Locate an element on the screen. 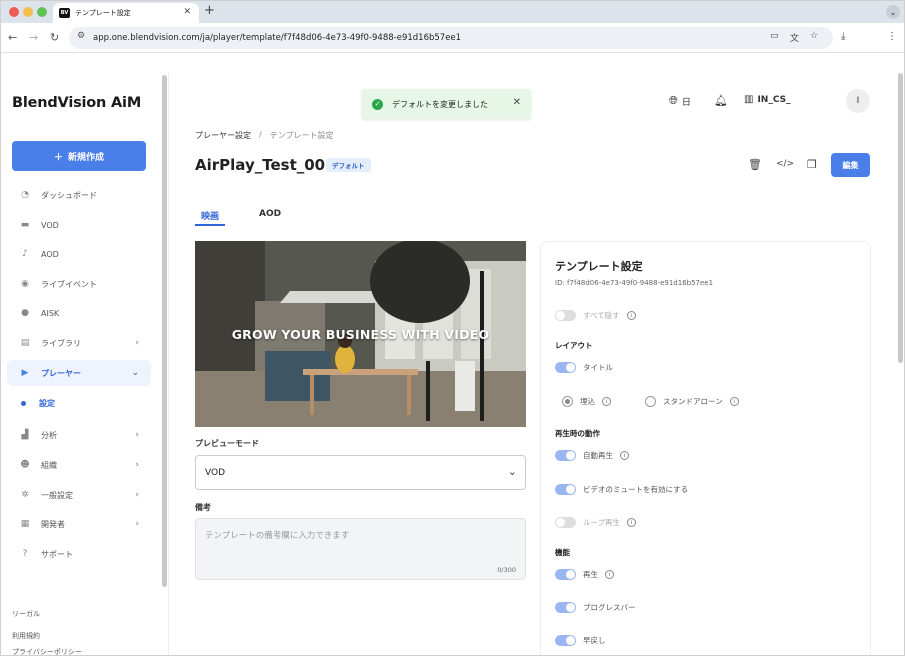  breadcrumb-parent: プレーヤー設定 is located at coordinates (223, 135).